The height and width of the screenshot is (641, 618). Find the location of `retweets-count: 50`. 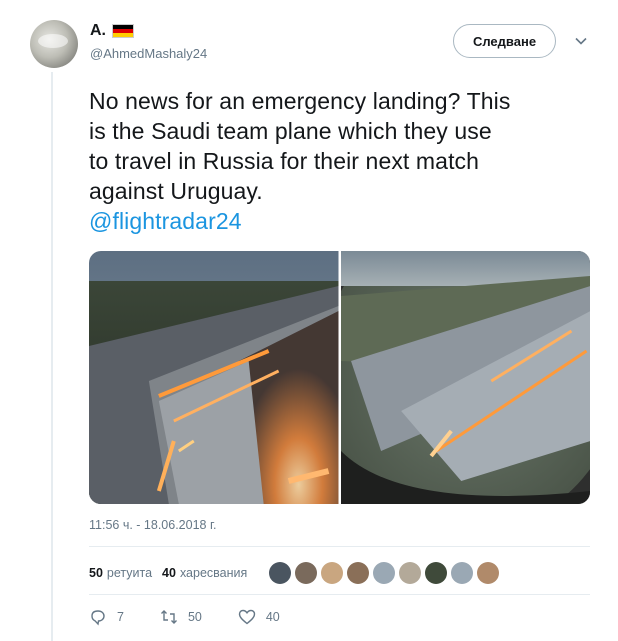

retweets-count: 50 is located at coordinates (96, 573).